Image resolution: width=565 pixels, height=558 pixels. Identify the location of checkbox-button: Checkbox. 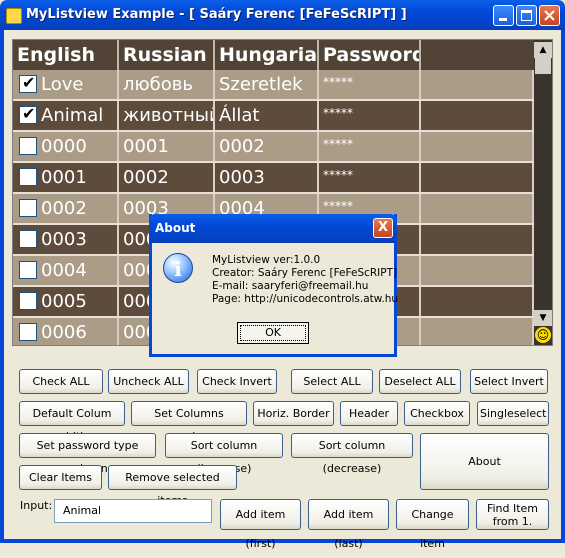
(437, 413).